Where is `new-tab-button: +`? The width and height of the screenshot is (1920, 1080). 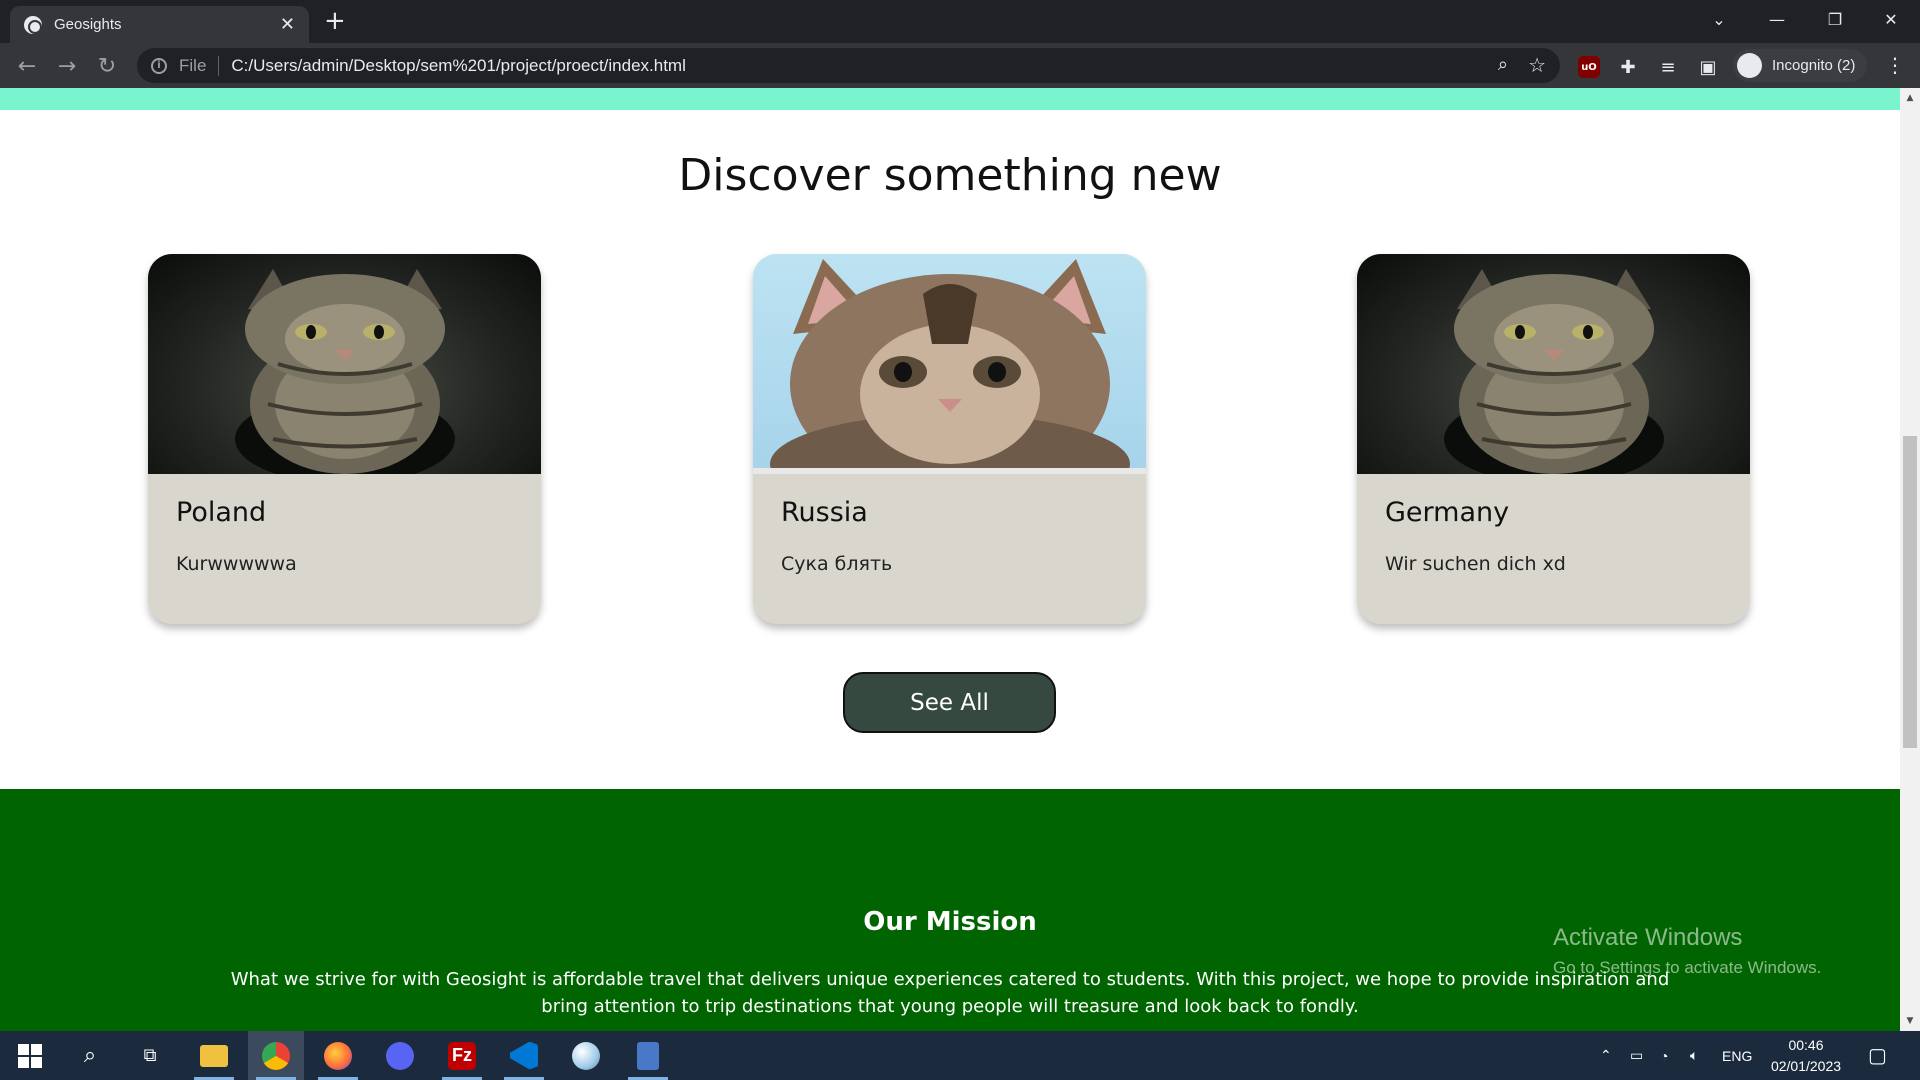 new-tab-button: + is located at coordinates (335, 21).